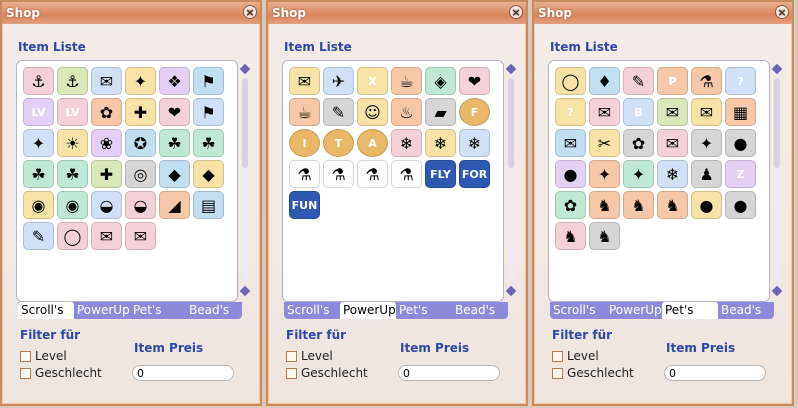 Image resolution: width=798 pixels, height=408 pixels. What do you see at coordinates (304, 205) in the screenshot?
I see `shop-item: FUN` at bounding box center [304, 205].